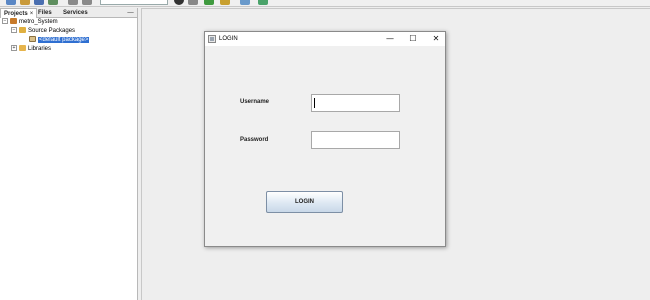 This screenshot has width=650, height=300. I want to click on tree-item-project: − metro_System, so click(30, 22).